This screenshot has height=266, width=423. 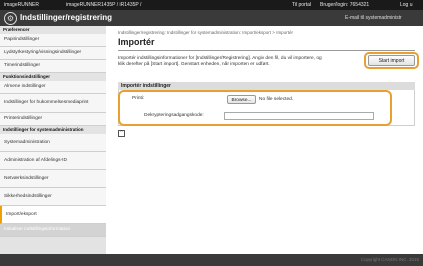 What do you see at coordinates (53, 215) in the screenshot?
I see `sidebar-item-import-export: Import/eksport` at bounding box center [53, 215].